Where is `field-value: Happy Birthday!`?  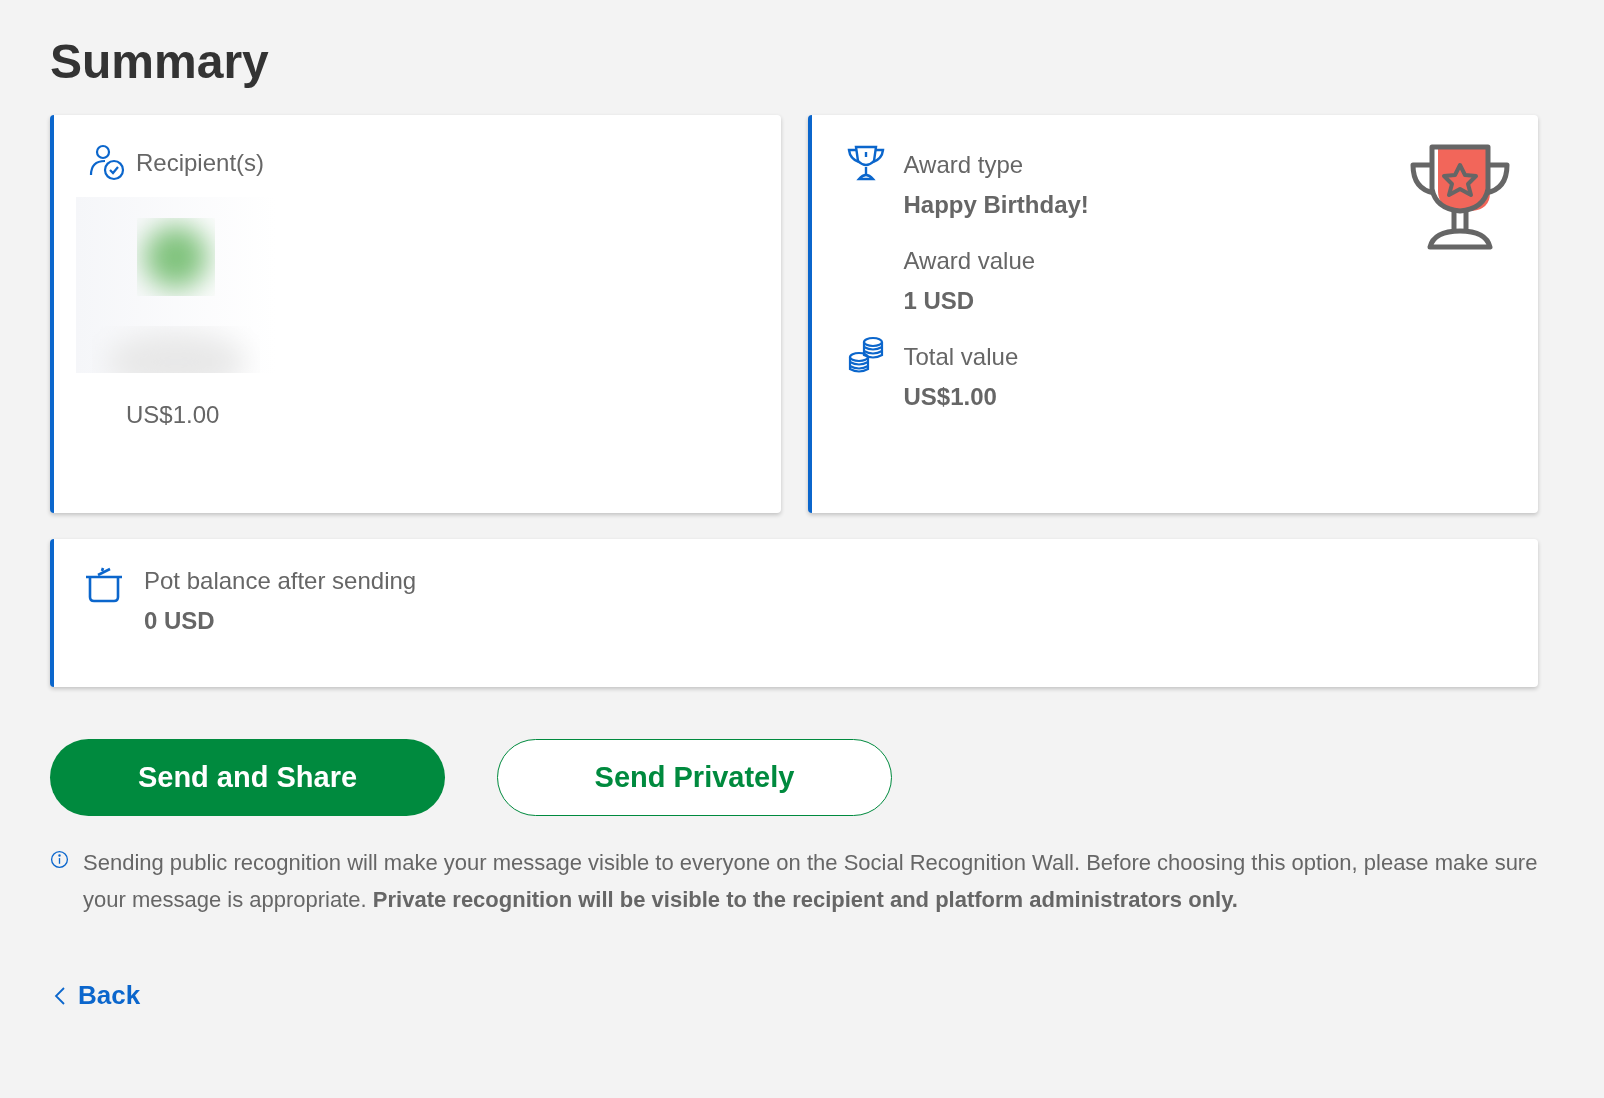
field-value: Happy Birthday! is located at coordinates (996, 205).